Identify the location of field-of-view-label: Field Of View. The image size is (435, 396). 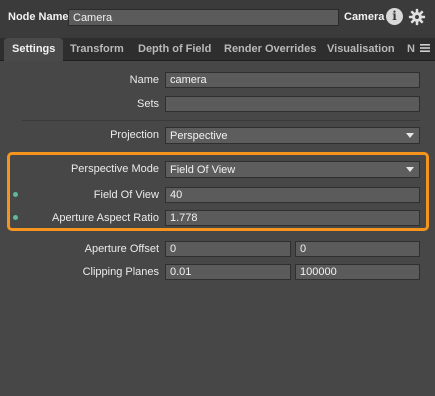
(126, 195).